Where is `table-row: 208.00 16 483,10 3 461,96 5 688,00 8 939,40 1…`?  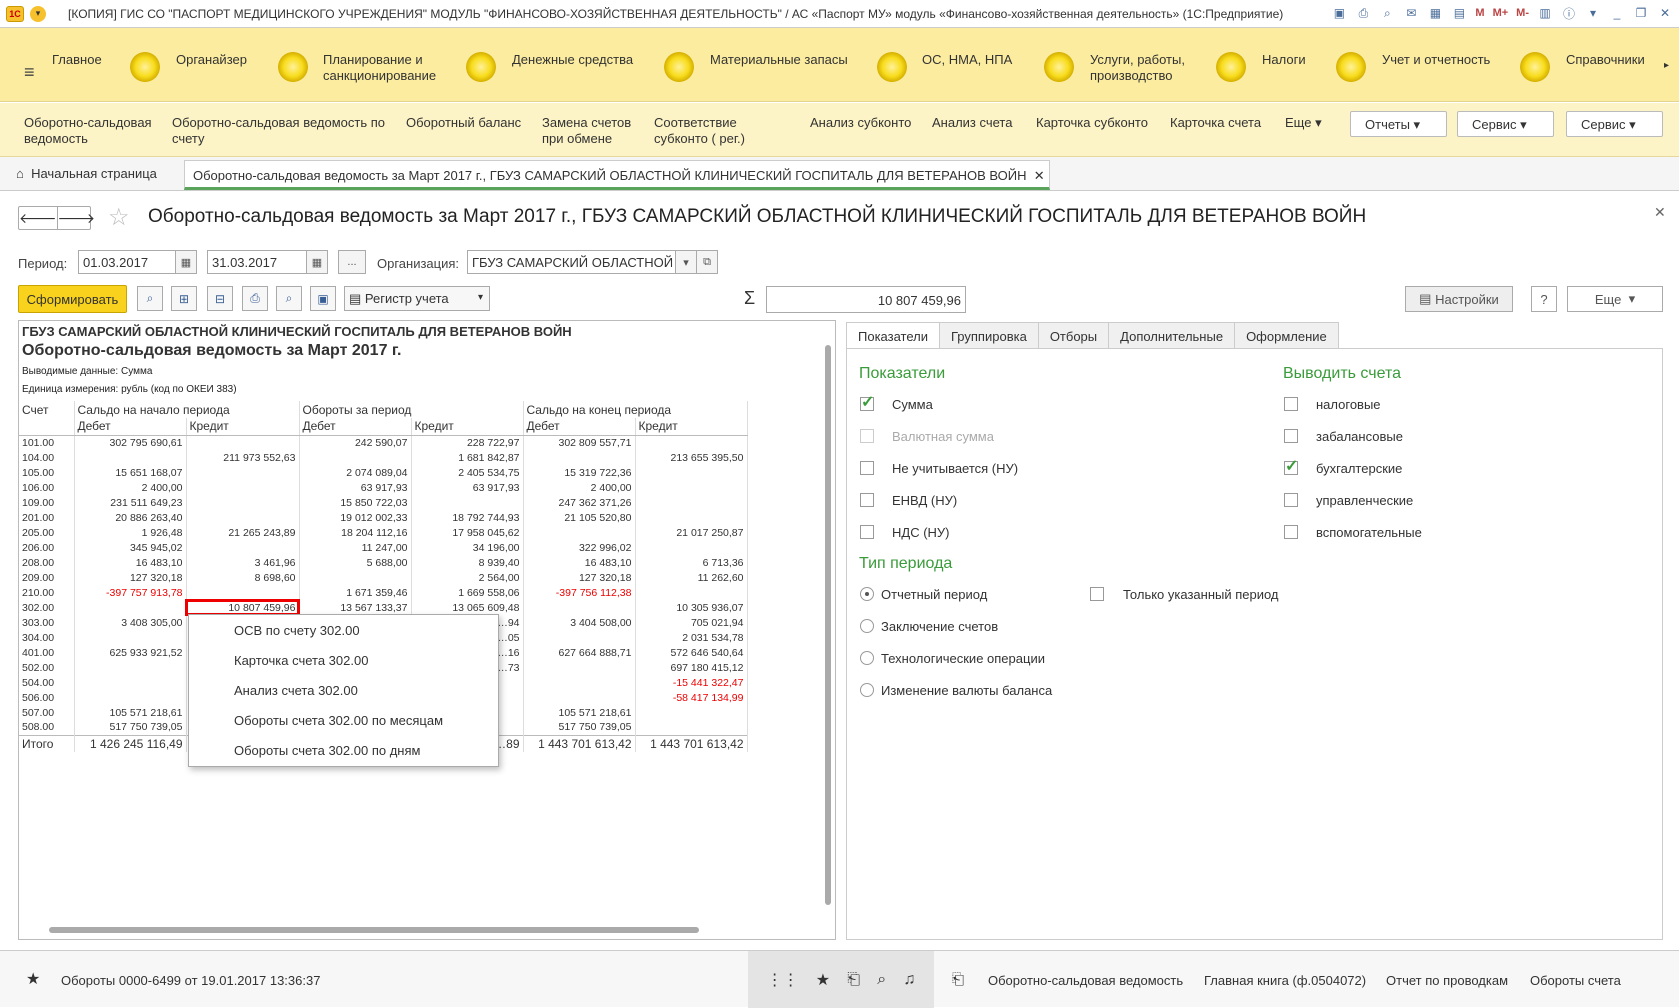 table-row: 208.00 16 483,10 3 461,96 5 688,00 8 939,40 1… is located at coordinates (383, 562).